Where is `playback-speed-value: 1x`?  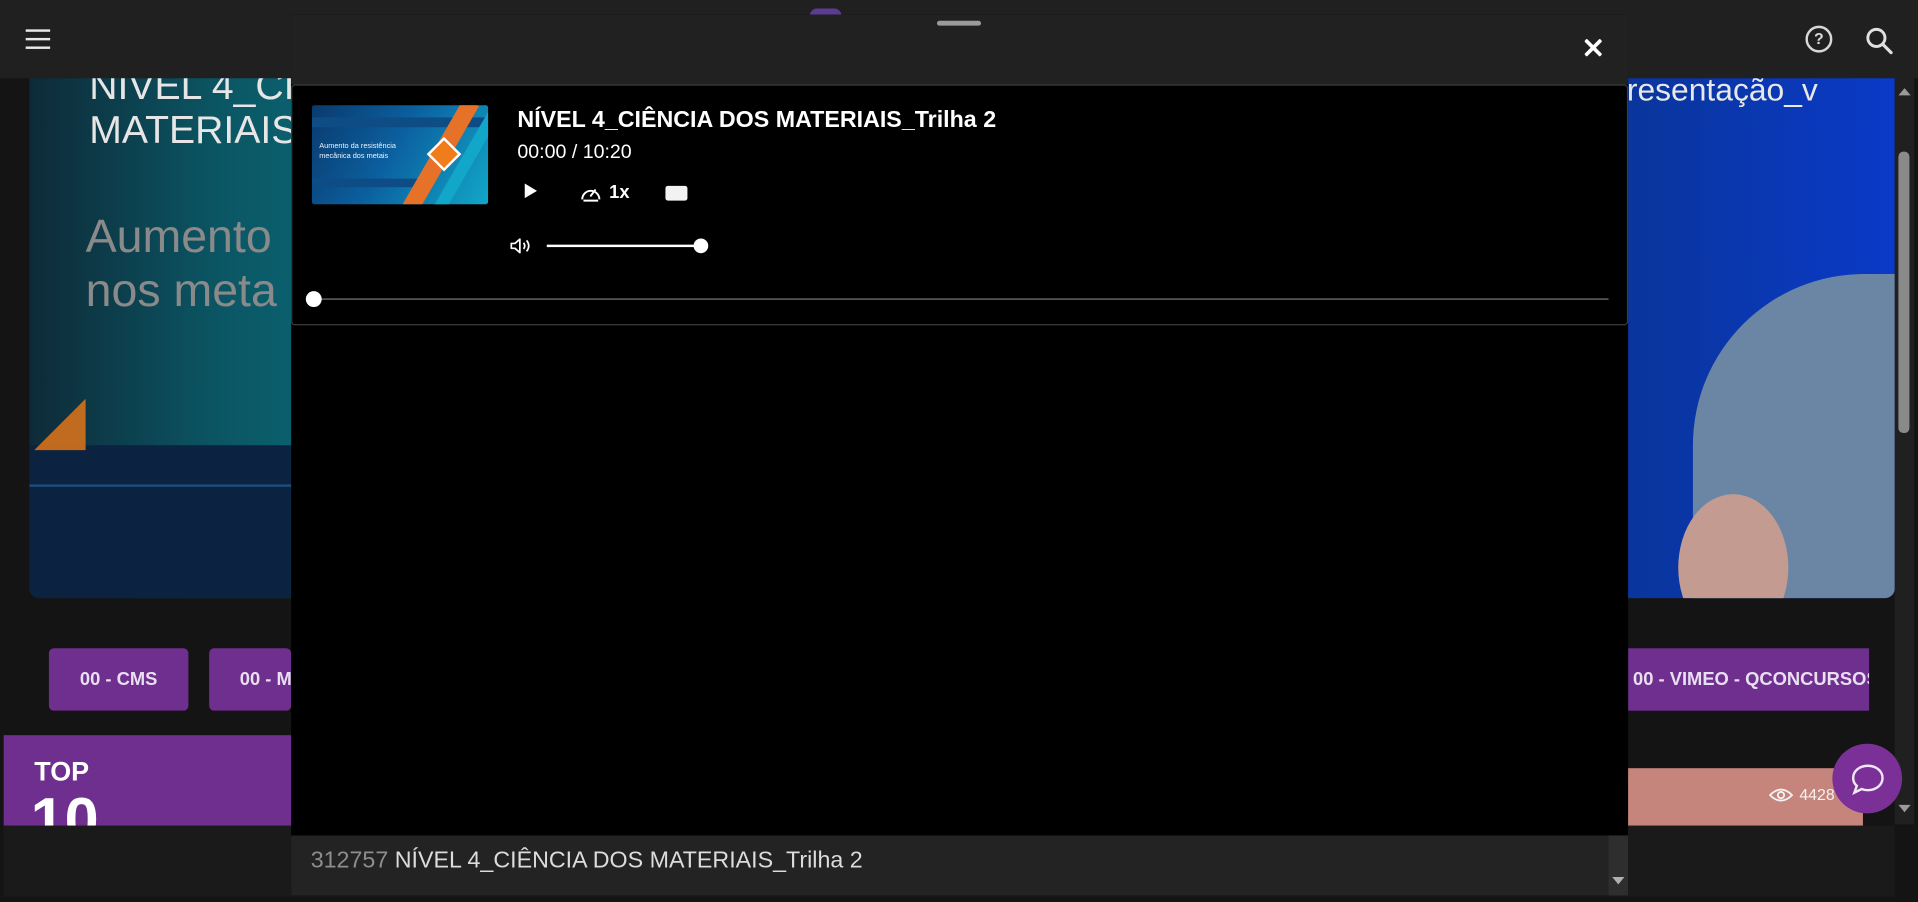 playback-speed-value: 1x is located at coordinates (619, 193).